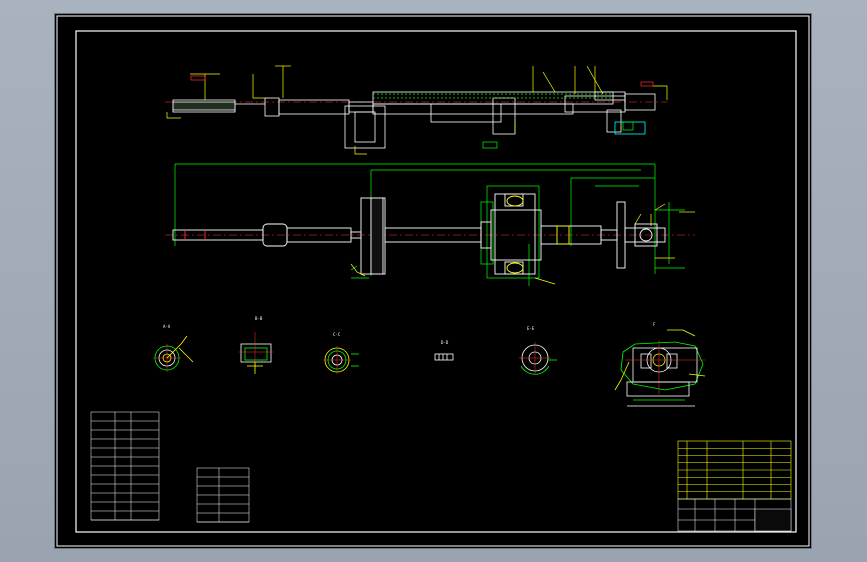 Image resolution: width=867 pixels, height=562 pixels. I want to click on title-block, so click(734, 470).